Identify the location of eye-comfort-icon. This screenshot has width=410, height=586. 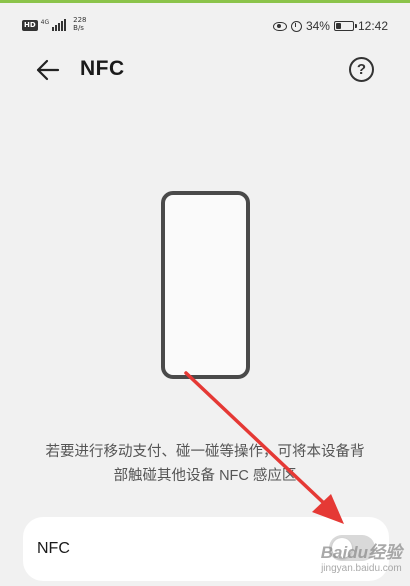
(279, 26).